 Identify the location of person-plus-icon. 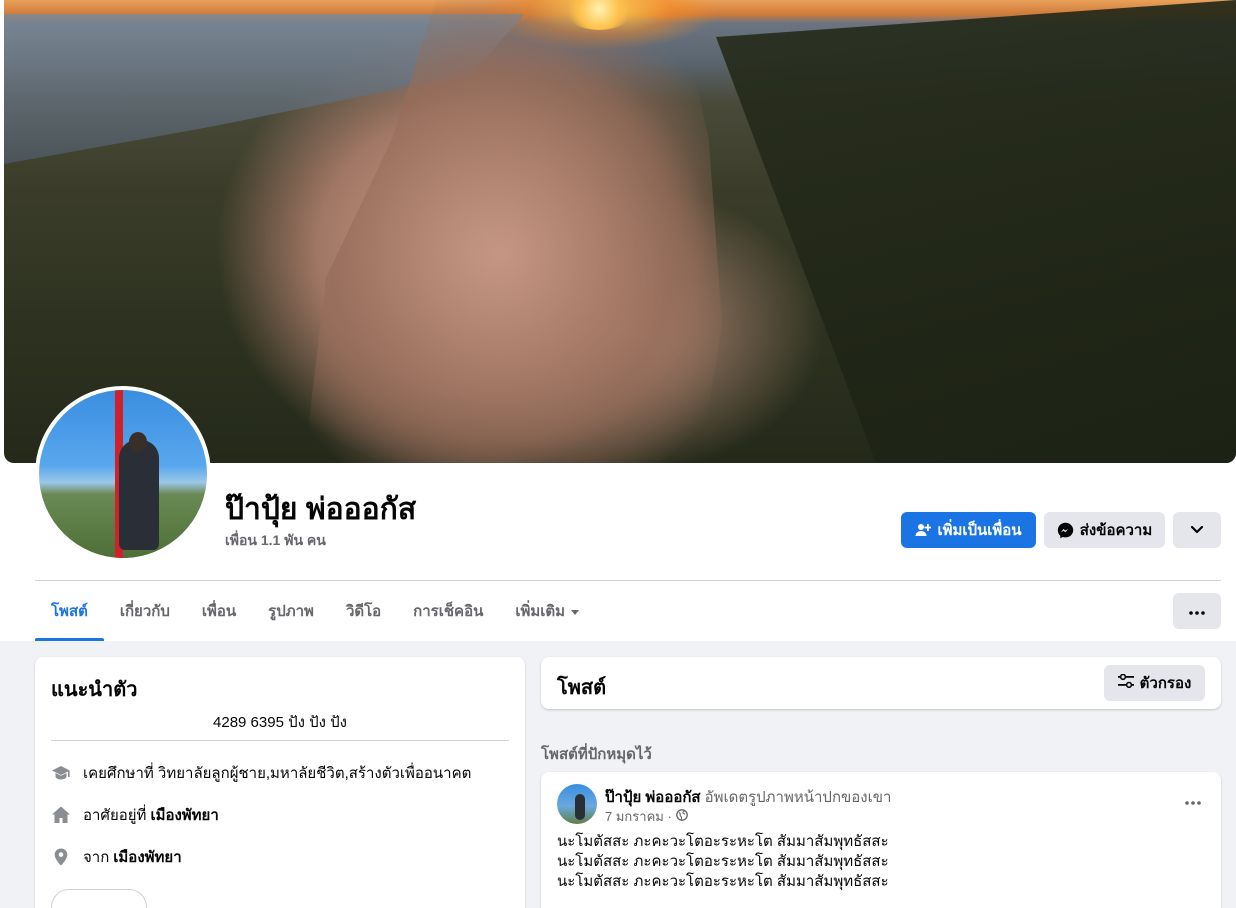
(923, 530).